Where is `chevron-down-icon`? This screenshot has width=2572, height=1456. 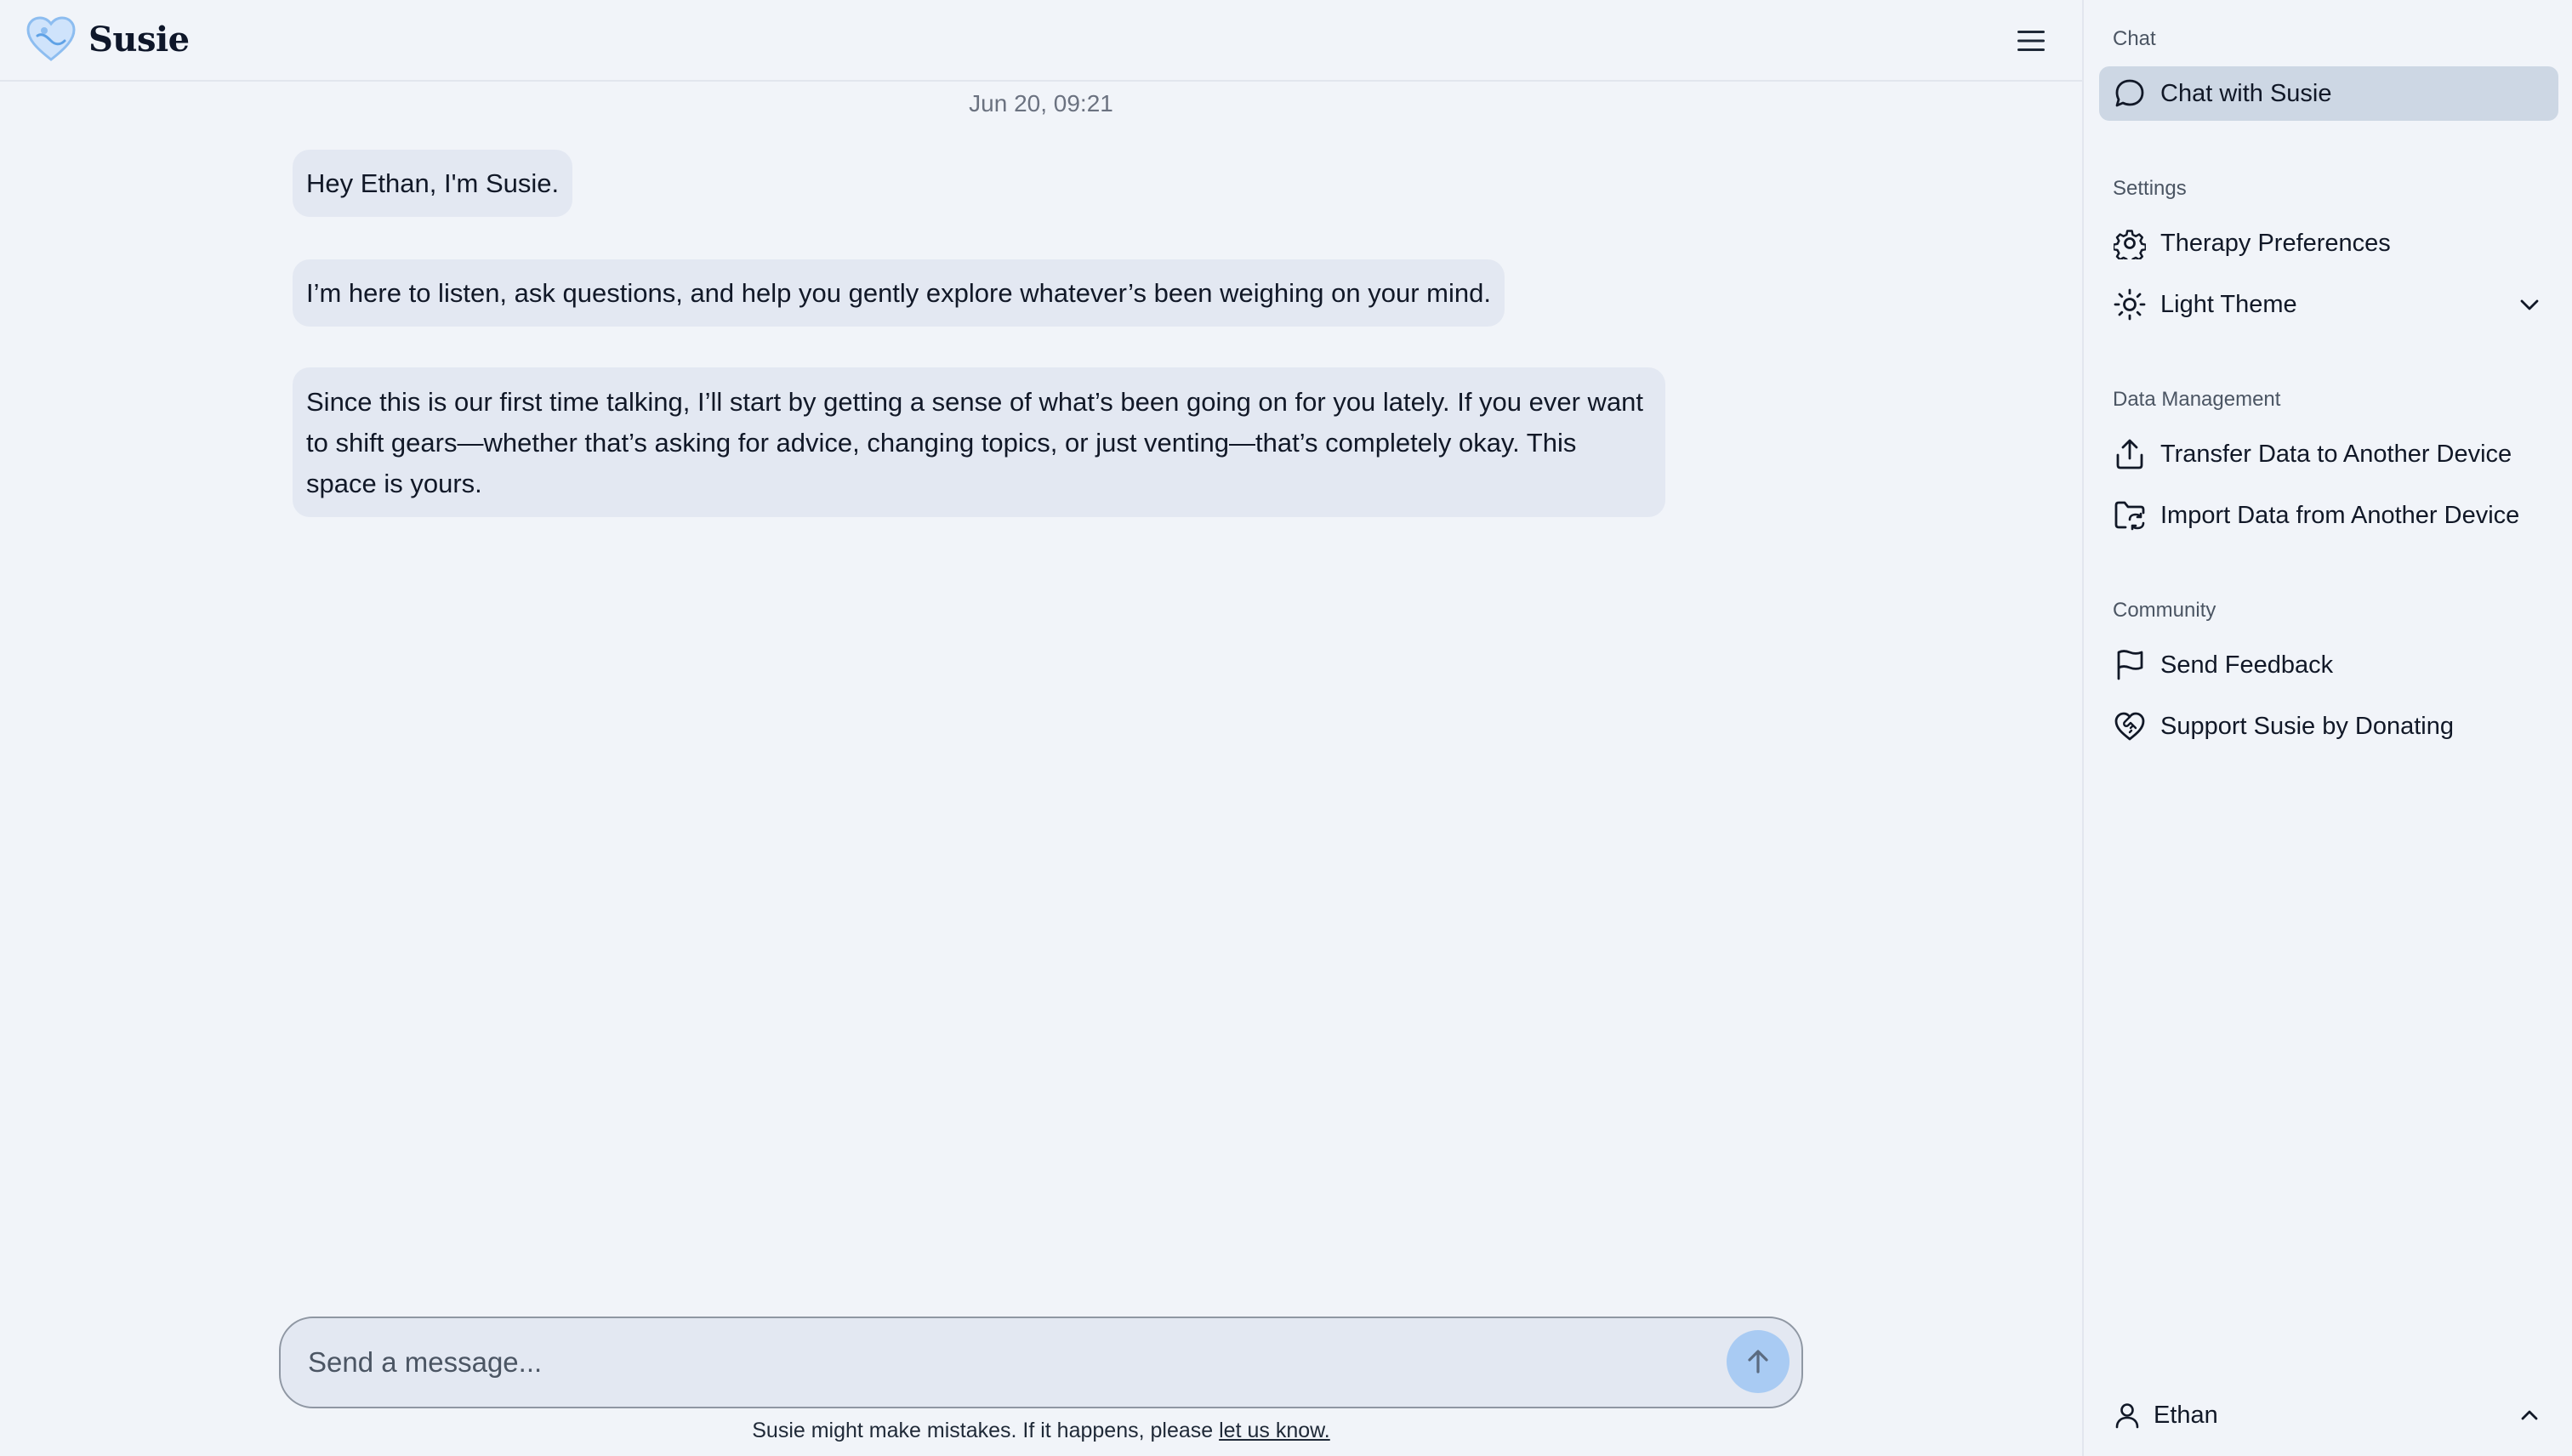
chevron-down-icon is located at coordinates (2530, 304).